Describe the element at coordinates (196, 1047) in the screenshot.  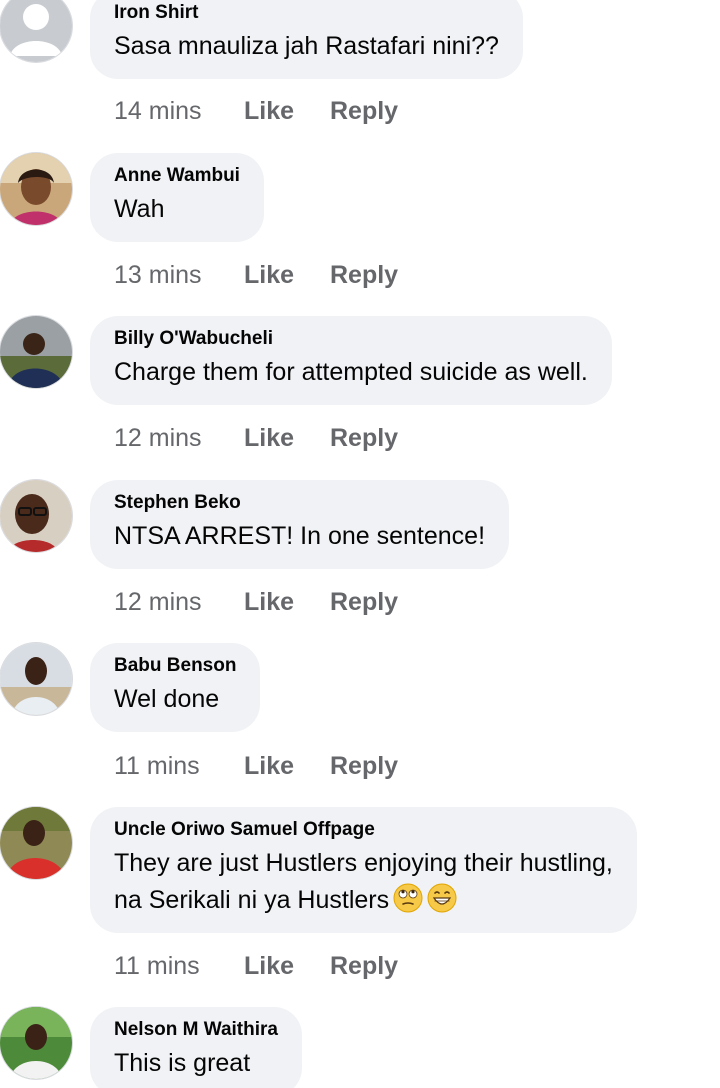
I see `comment-bubble: Nelson M Waithira This is great` at that location.